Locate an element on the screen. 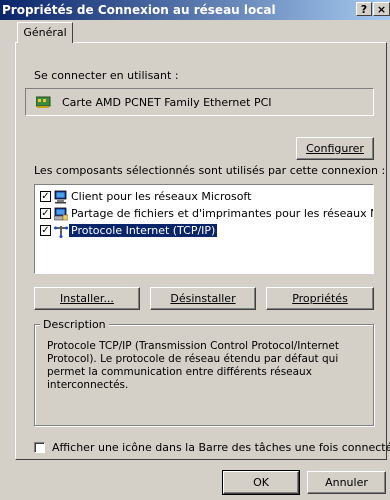 The image size is (390, 500). adapter-field: Carte AMD PCNET Family Ethernet PCI is located at coordinates (199, 102).